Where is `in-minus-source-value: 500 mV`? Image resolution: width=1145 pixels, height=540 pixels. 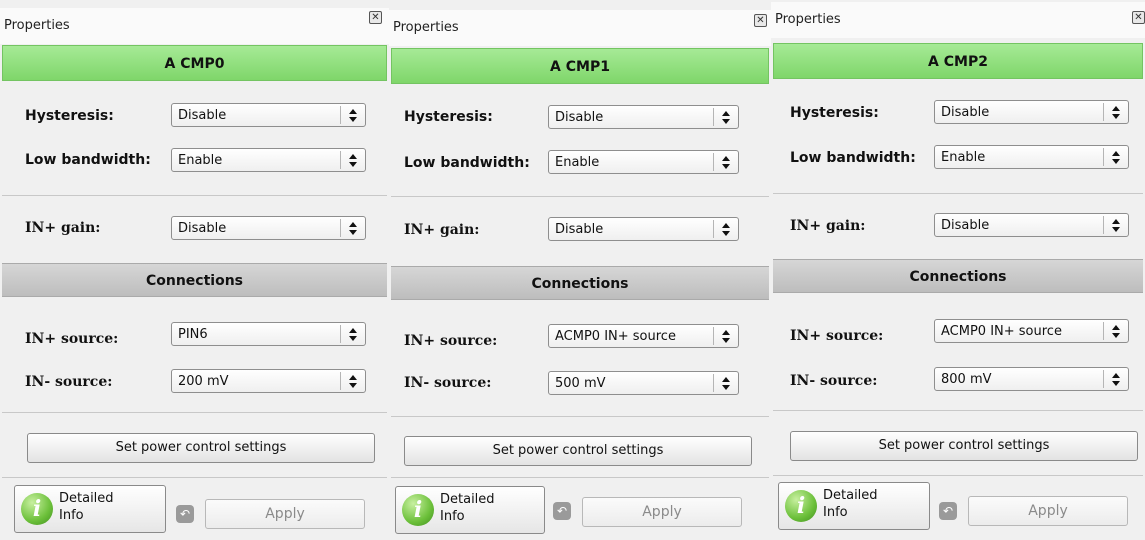 in-minus-source-value: 500 mV is located at coordinates (580, 383).